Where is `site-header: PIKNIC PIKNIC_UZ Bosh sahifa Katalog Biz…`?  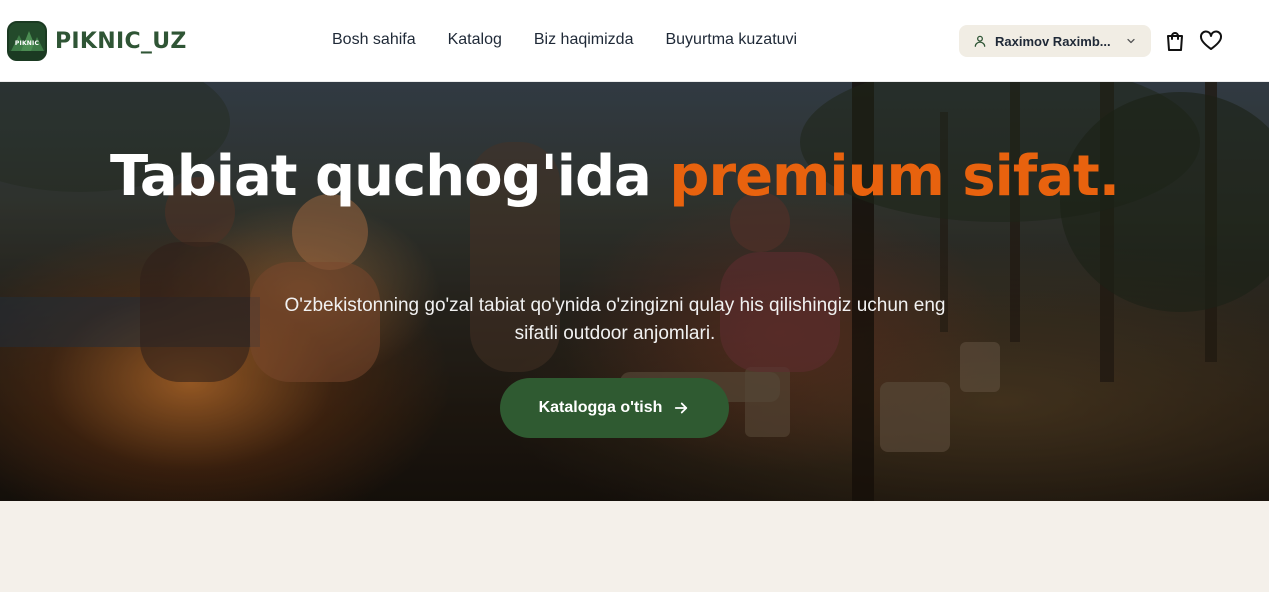
site-header: PIKNIC PIKNIC_UZ Bosh sahifa Katalog Biz… is located at coordinates (634, 41).